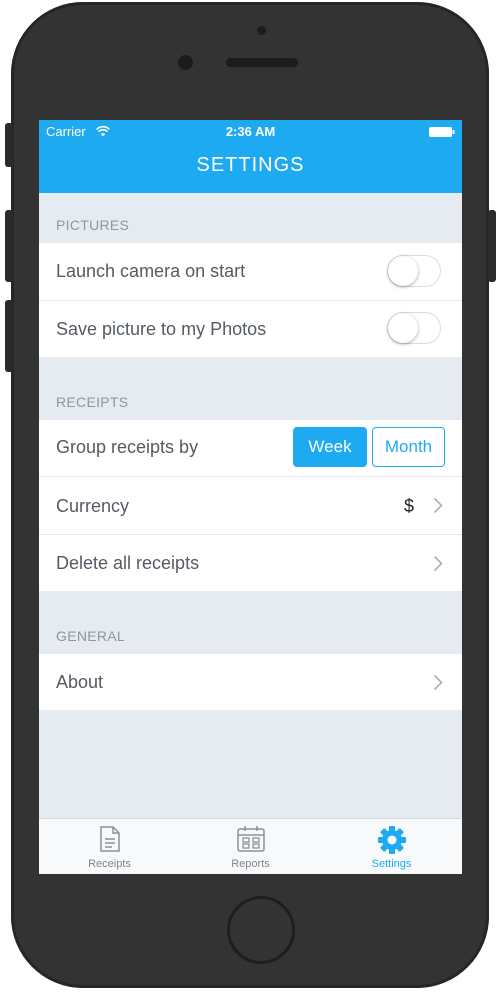 This screenshot has height=993, width=500. What do you see at coordinates (261, 930) in the screenshot?
I see `home-button` at bounding box center [261, 930].